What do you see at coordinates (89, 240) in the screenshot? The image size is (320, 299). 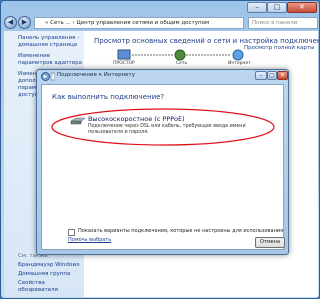 I see `help-choose-link: Помочь выбрать` at bounding box center [89, 240].